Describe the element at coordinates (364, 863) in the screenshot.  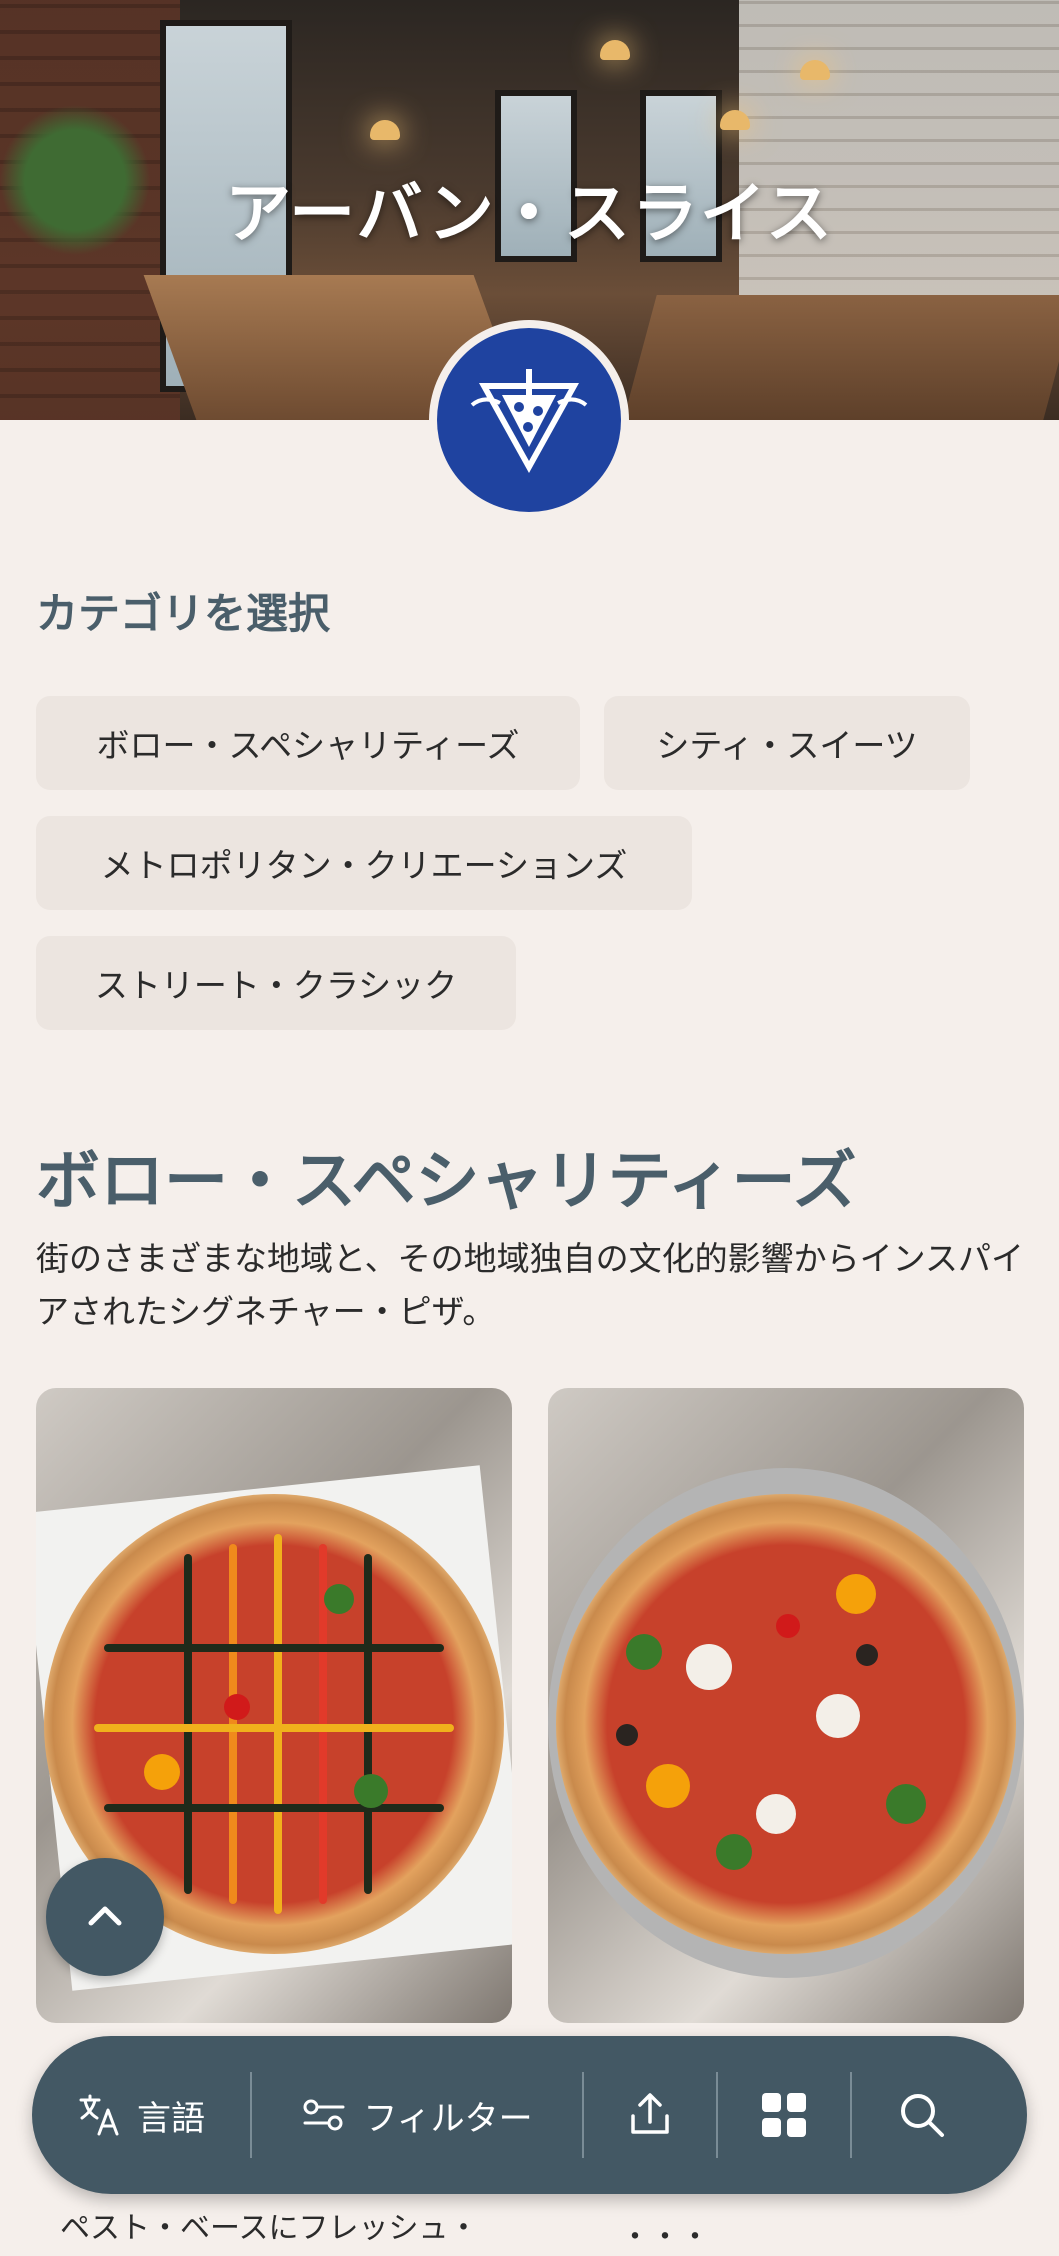
I see `category-chip-metropolitan: メトロポリタン・クリエーションズ` at that location.